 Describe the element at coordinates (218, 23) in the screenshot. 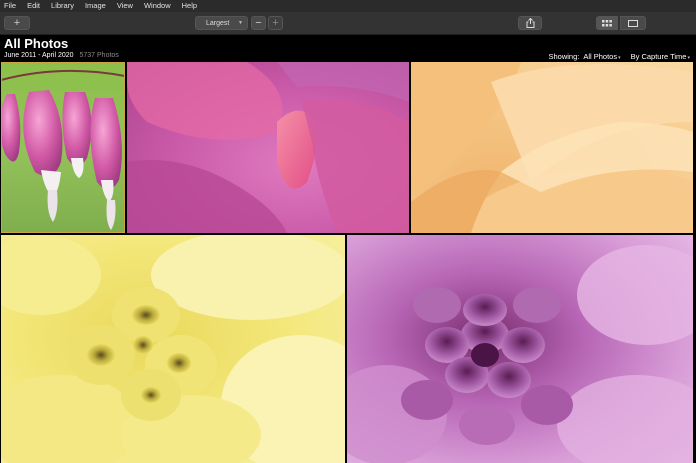

I see `size-select-value: Largest` at that location.